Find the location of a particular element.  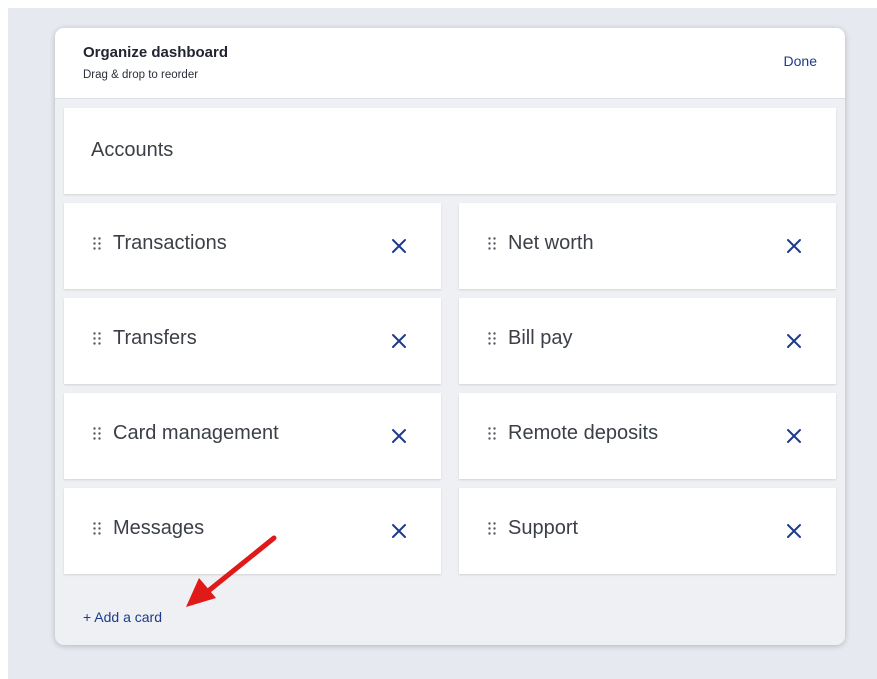

done-button: Done is located at coordinates (800, 61).